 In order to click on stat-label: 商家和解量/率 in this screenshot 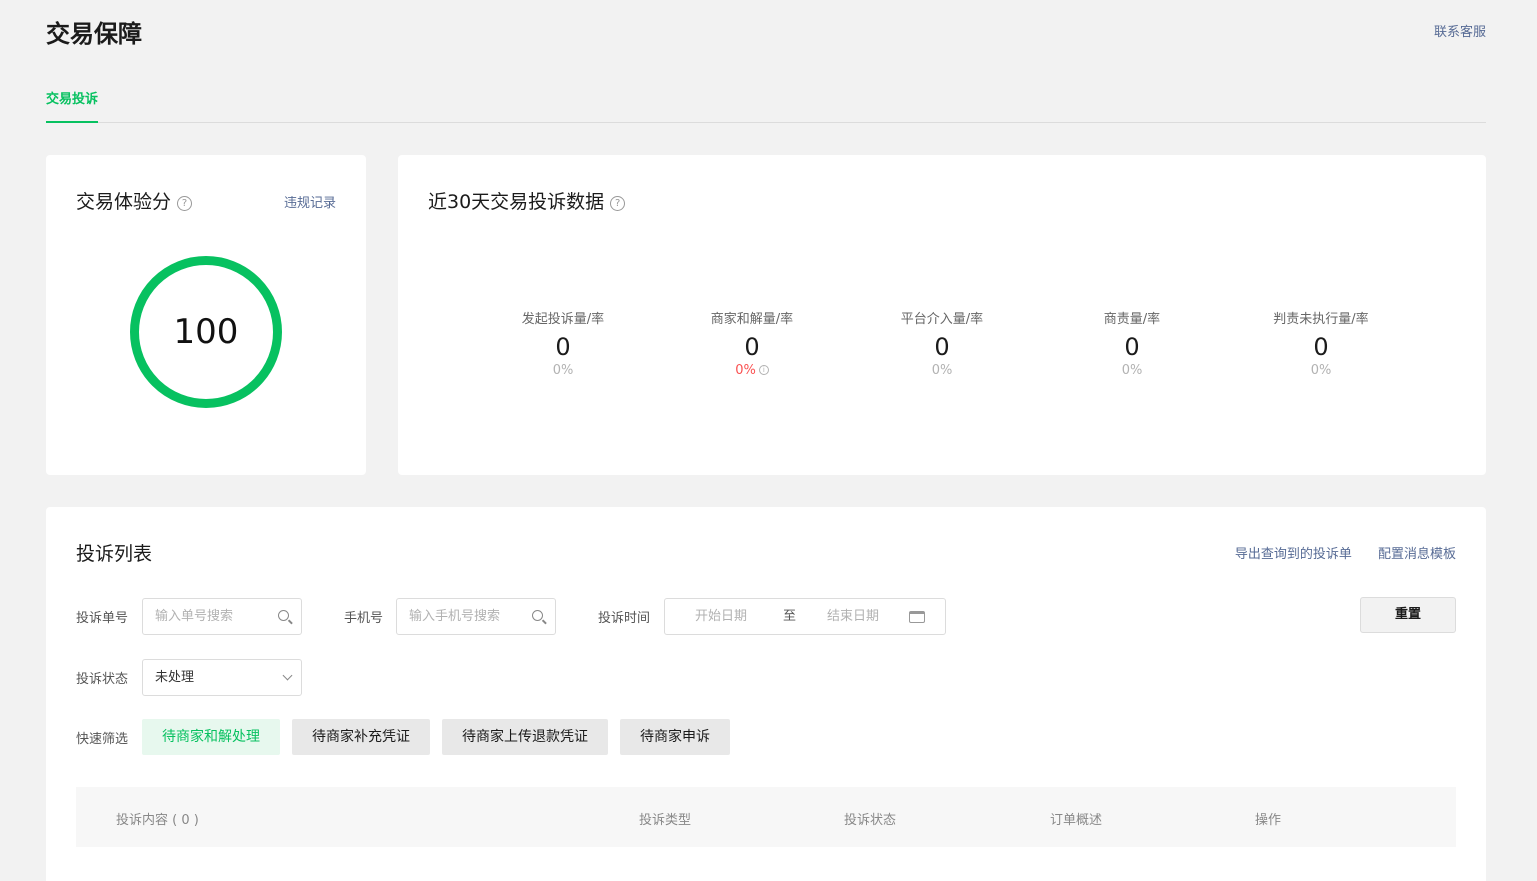, I will do `click(752, 319)`.